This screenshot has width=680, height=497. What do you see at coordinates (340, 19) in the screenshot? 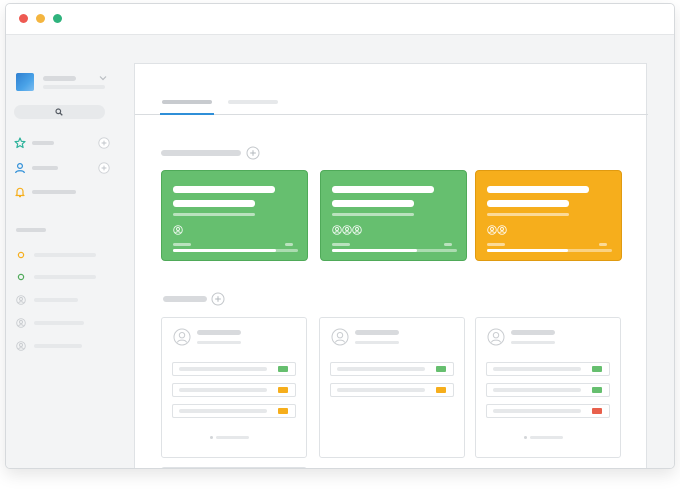
I see `title-bar` at bounding box center [340, 19].